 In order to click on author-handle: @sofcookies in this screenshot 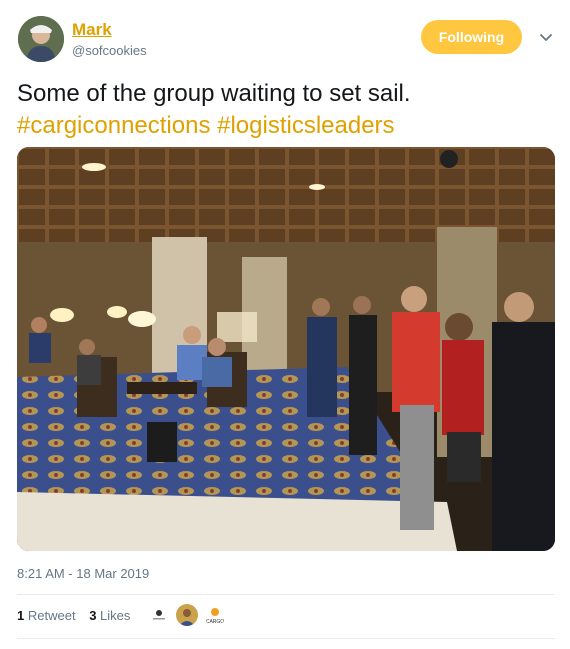, I will do `click(109, 50)`.